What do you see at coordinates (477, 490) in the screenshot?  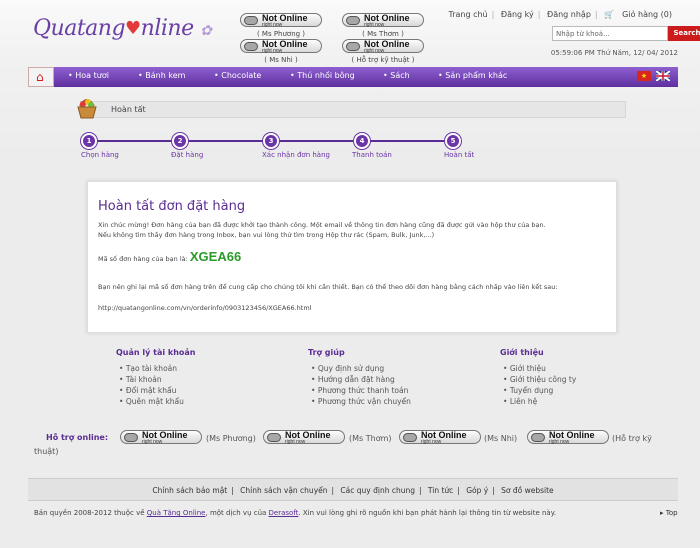 I see `bottom-link: Góp ý` at bounding box center [477, 490].